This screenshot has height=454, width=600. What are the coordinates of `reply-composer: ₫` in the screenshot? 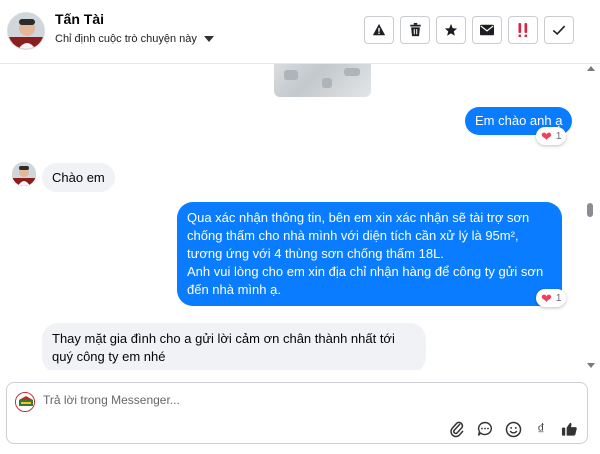 It's located at (297, 413).